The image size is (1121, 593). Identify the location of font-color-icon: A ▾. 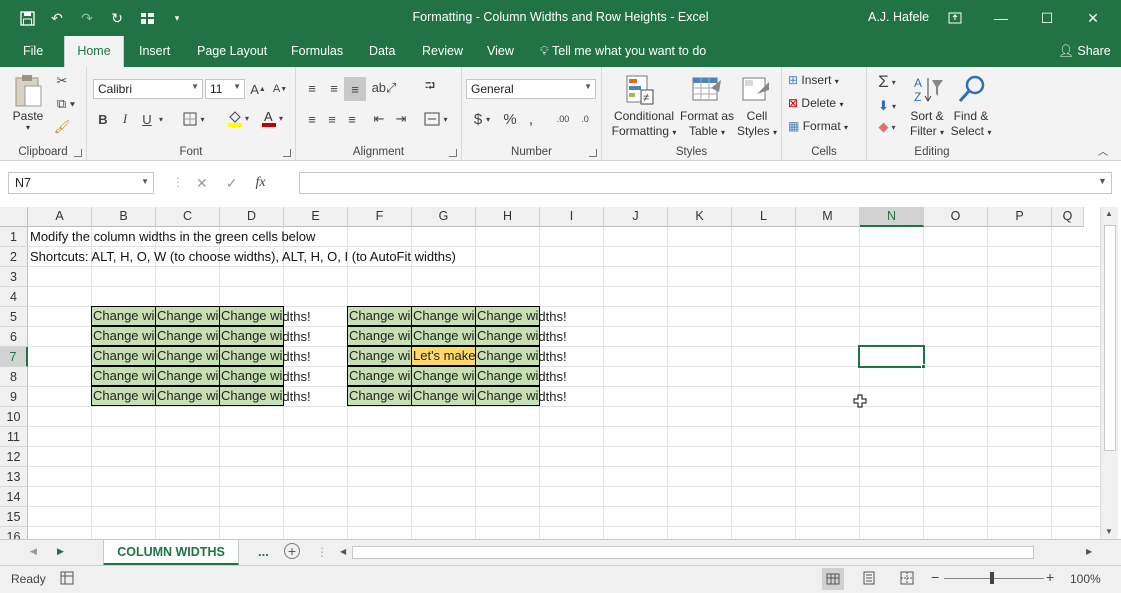
(272, 118).